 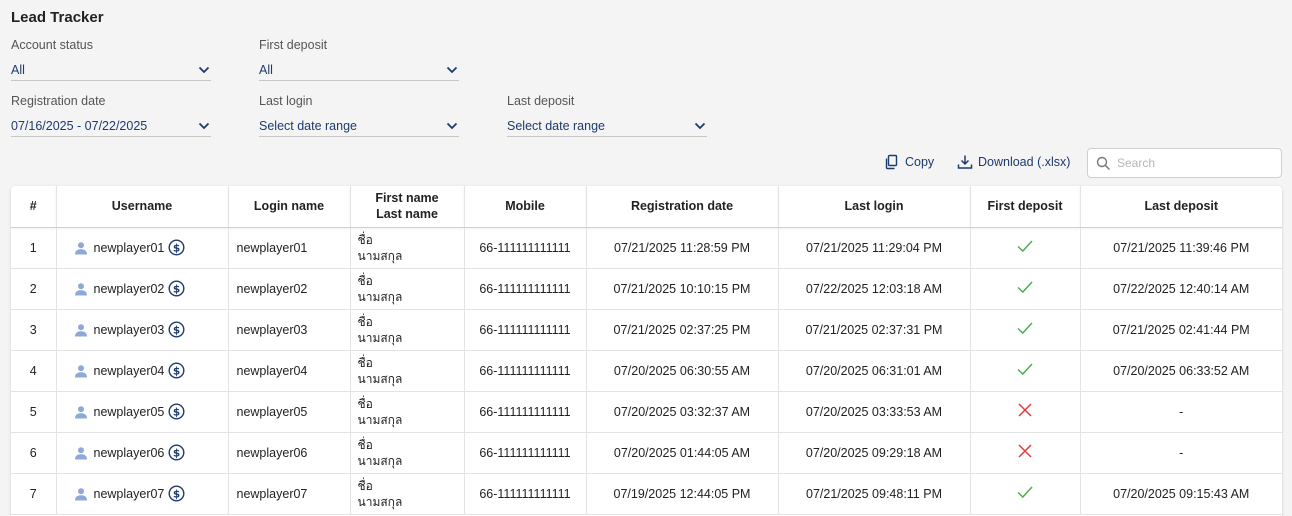 What do you see at coordinates (129, 494) in the screenshot?
I see `username-text: newplayer07` at bounding box center [129, 494].